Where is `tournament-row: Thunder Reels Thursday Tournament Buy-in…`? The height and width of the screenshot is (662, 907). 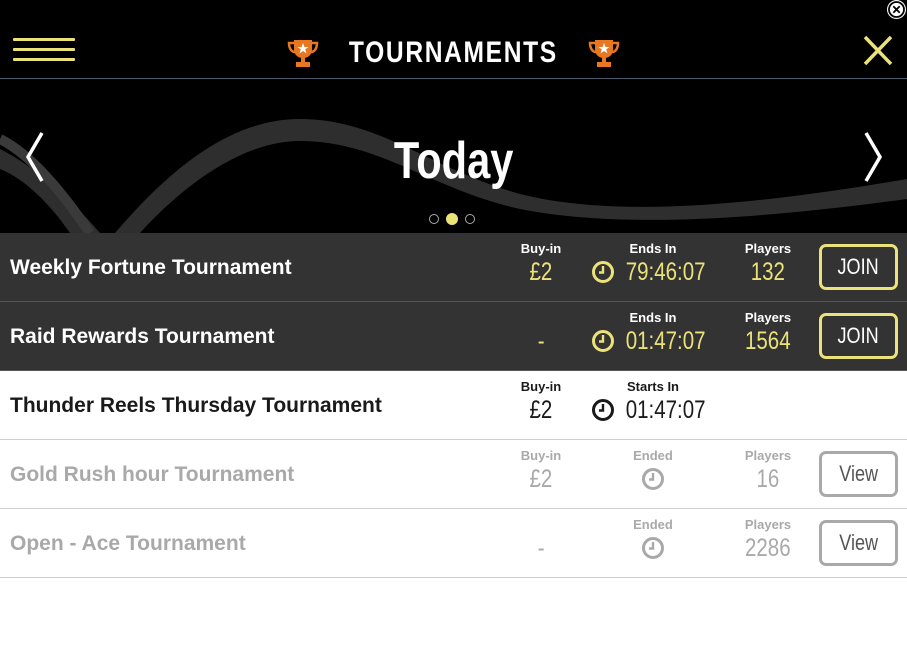 tournament-row: Thunder Reels Thursday Tournament Buy-in… is located at coordinates (453, 405).